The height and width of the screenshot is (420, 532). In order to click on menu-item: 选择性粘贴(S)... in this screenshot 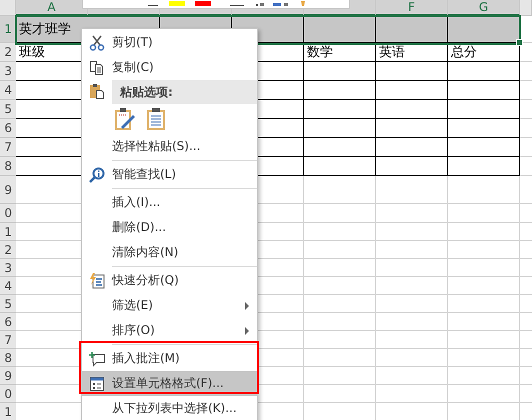, I will do `click(169, 146)`.